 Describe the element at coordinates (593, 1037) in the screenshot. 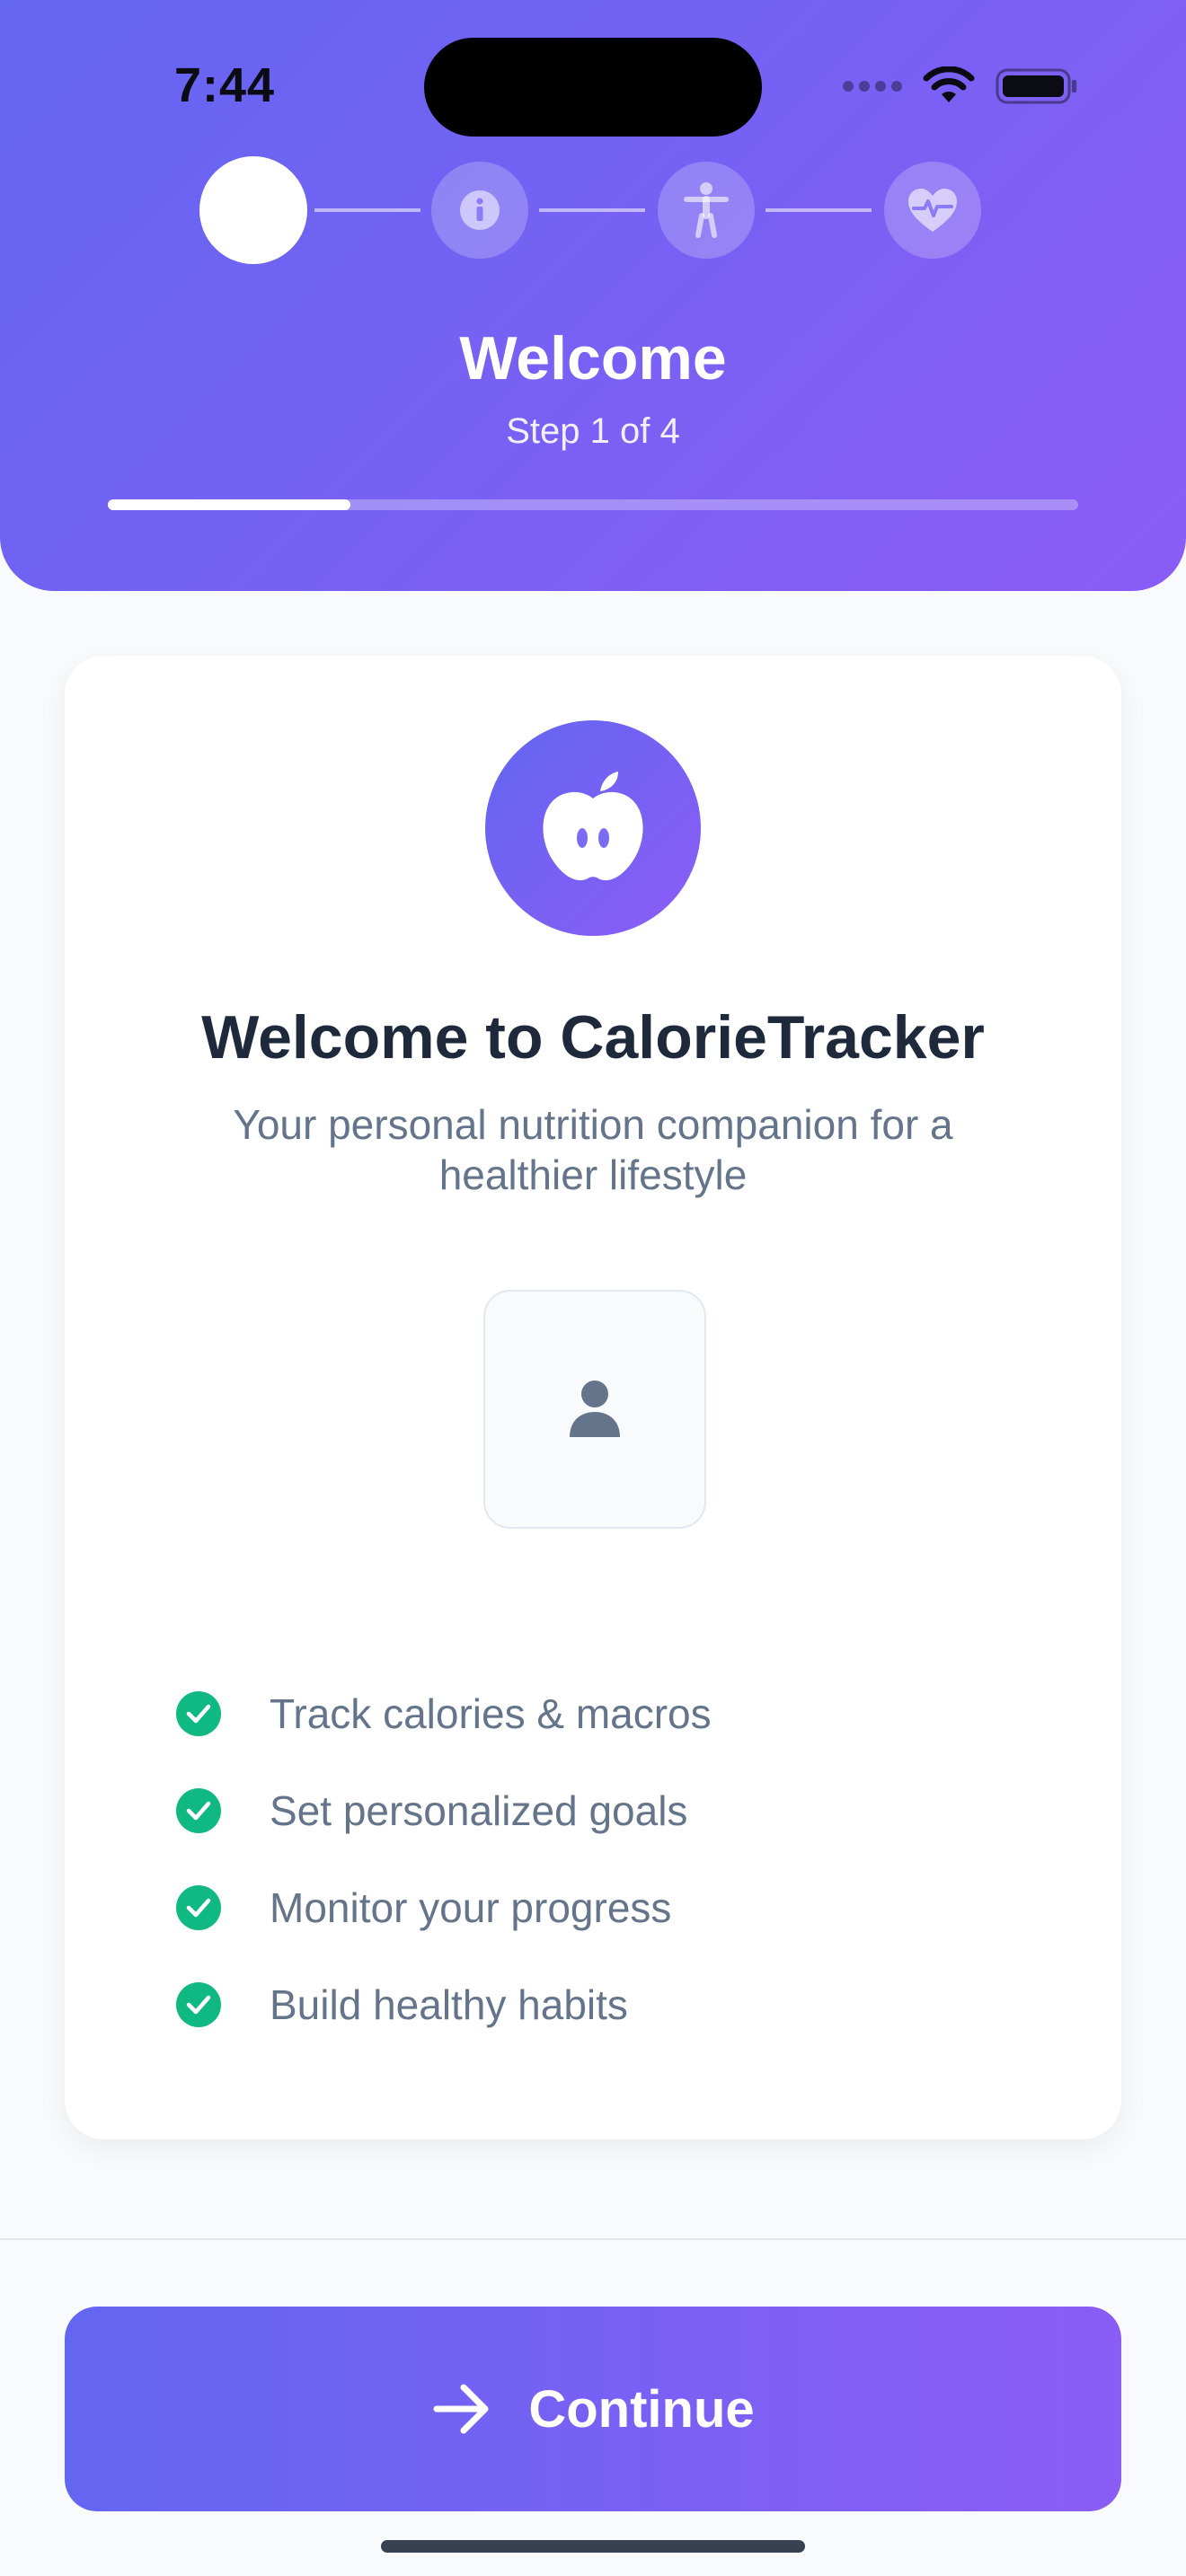

I see `welcome-title: Welcome to CalorieTracker` at that location.